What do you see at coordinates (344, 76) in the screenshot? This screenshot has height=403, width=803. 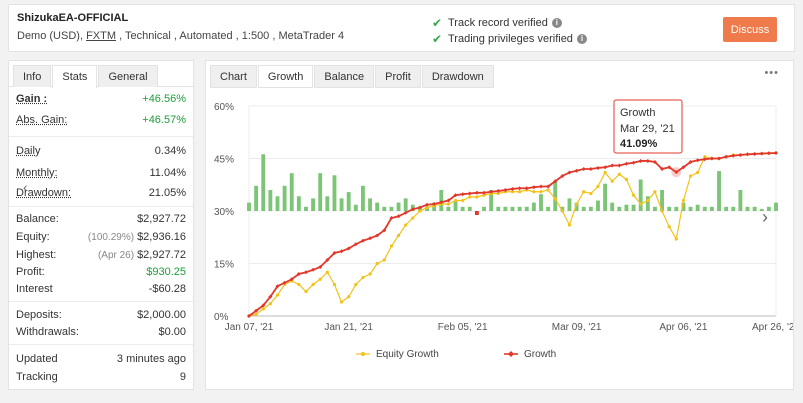 I see `tab-balance: Balance` at bounding box center [344, 76].